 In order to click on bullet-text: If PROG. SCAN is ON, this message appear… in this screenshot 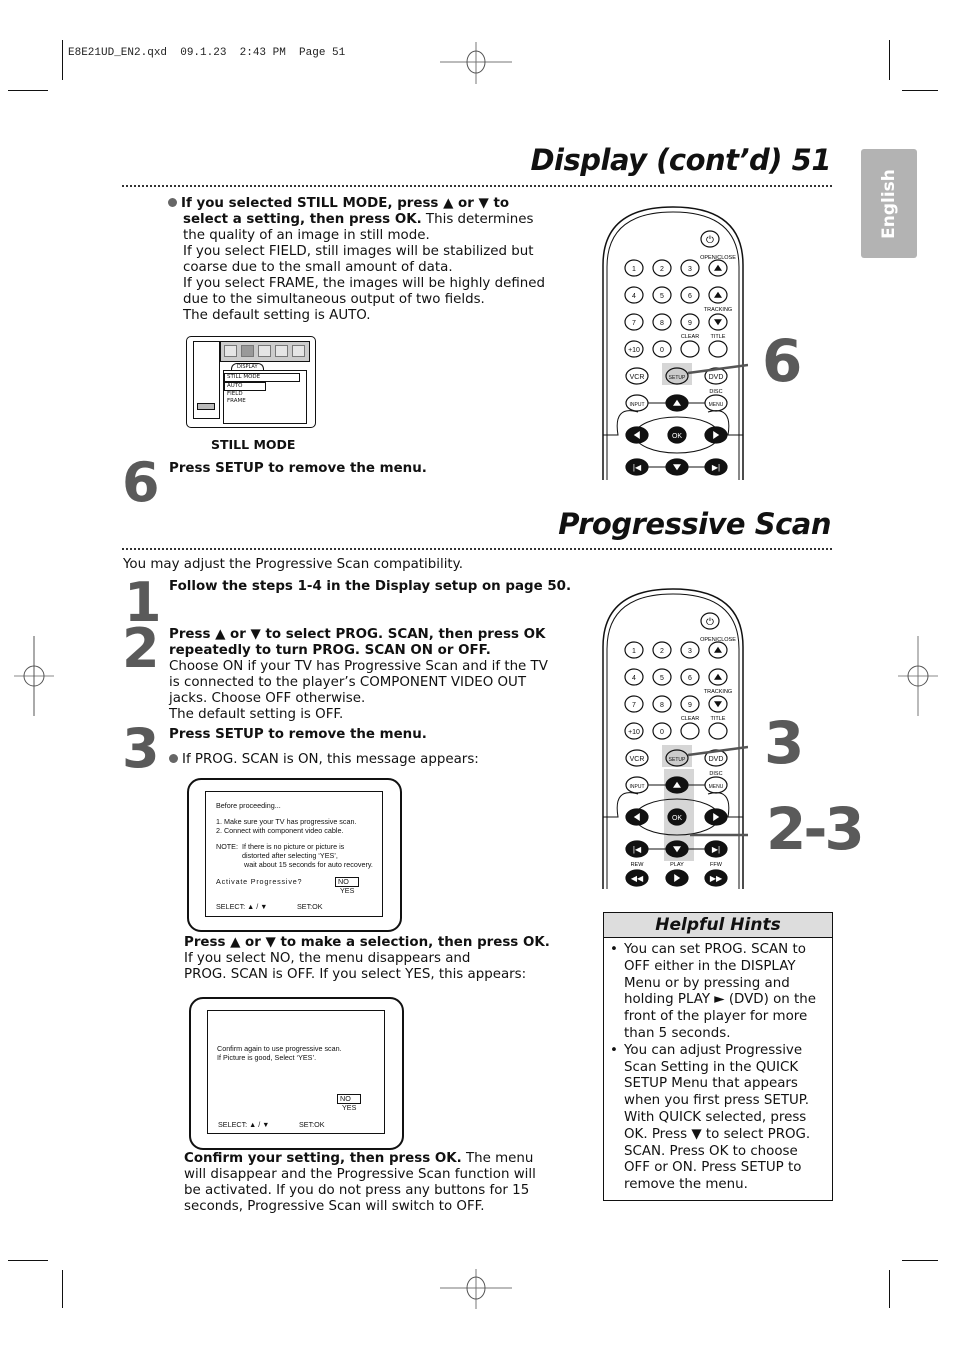, I will do `click(330, 759)`.